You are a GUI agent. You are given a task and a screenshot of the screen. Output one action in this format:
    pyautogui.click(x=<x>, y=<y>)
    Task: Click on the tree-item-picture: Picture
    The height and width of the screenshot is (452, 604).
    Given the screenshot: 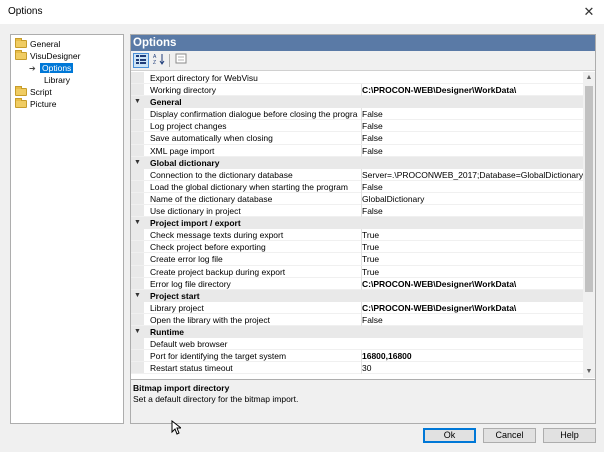 What is the action you would take?
    pyautogui.click(x=35, y=104)
    